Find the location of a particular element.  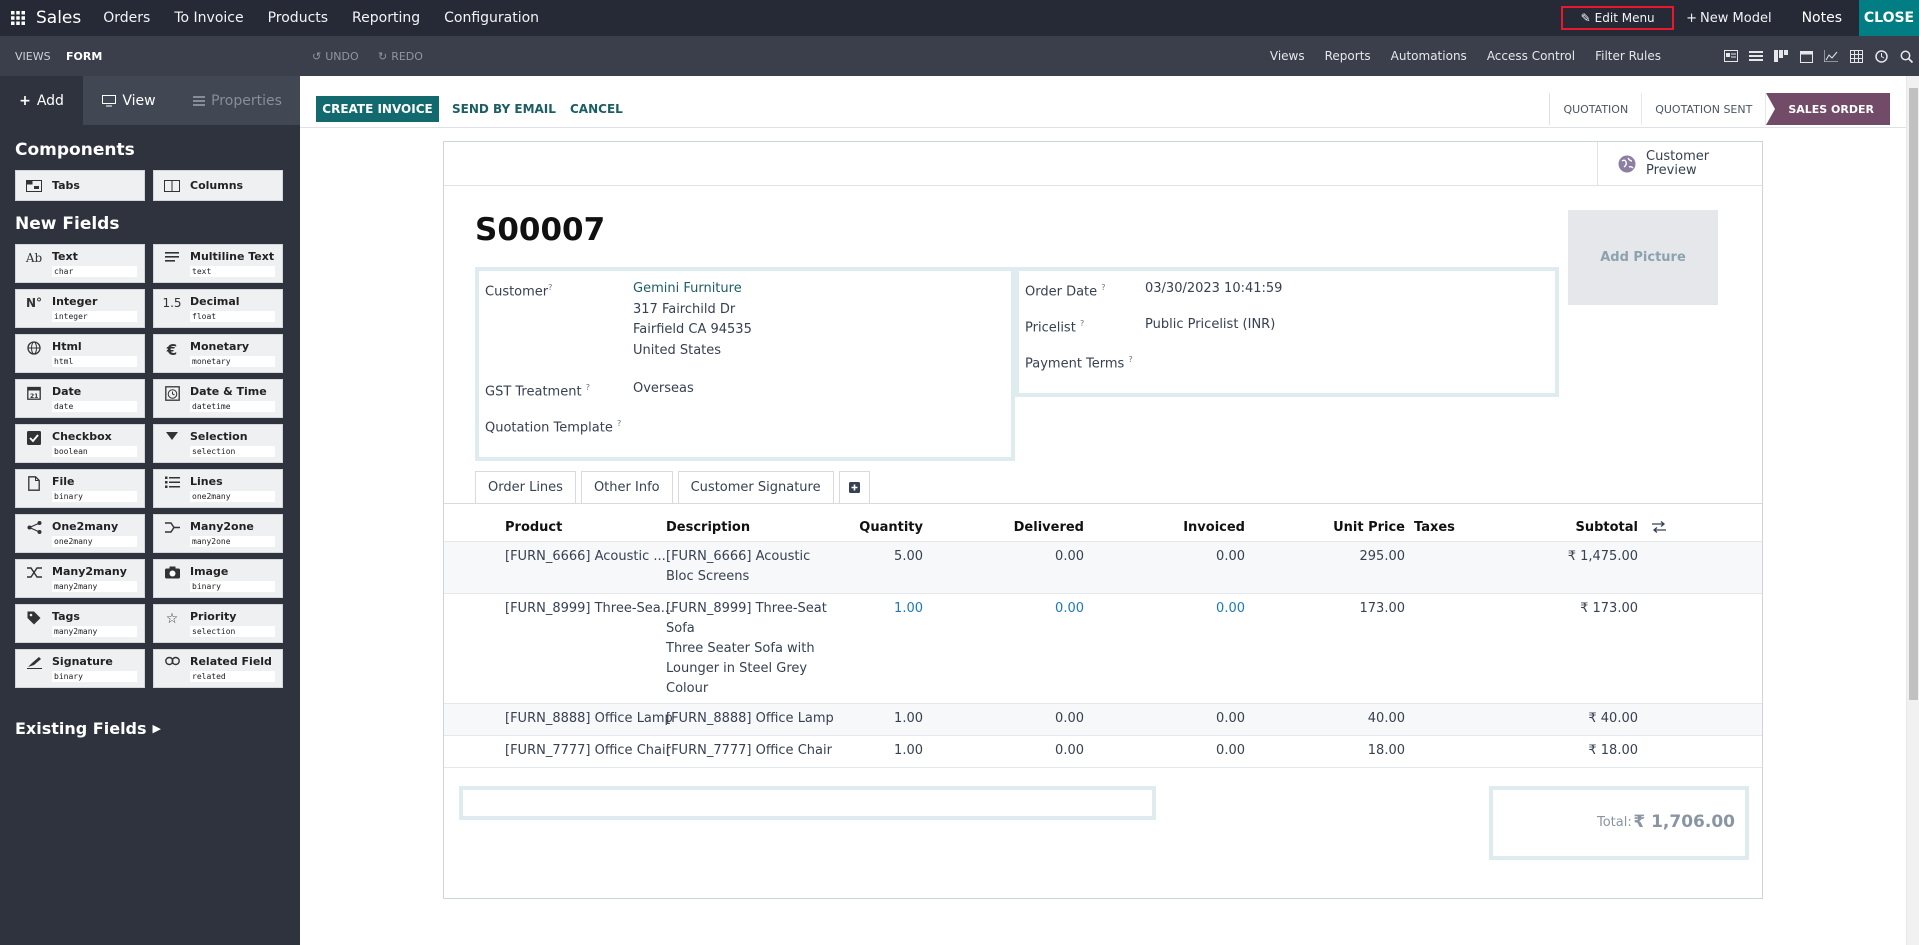

field-html: Html html is located at coordinates (80, 353).